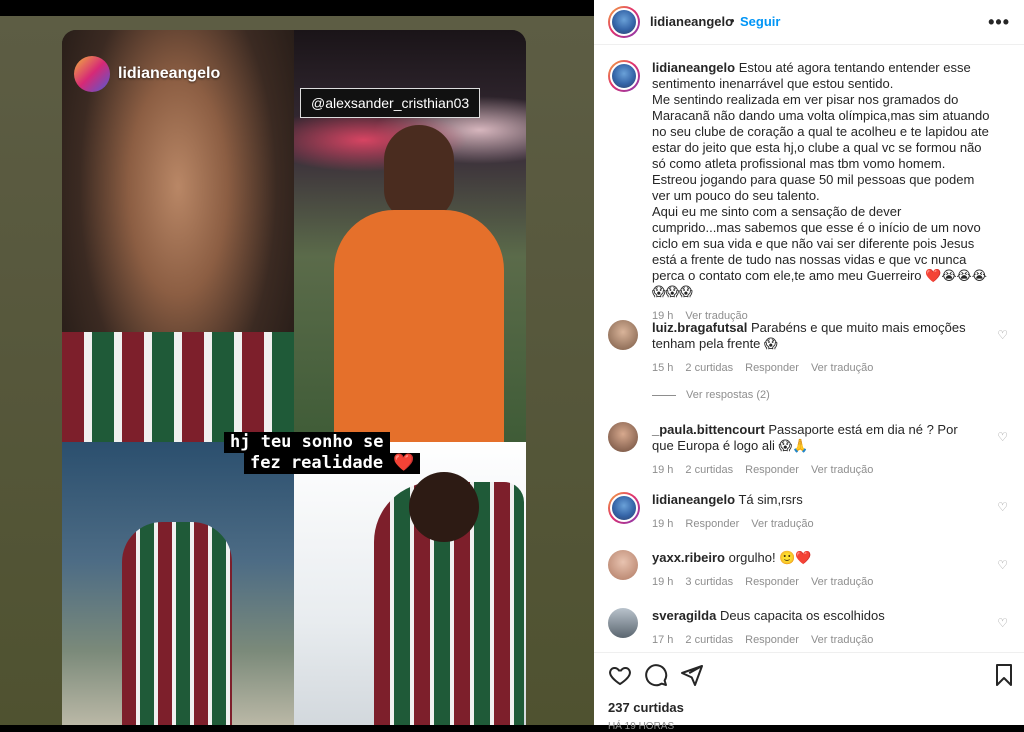 The image size is (1024, 732). Describe the element at coordinates (419, 172) in the screenshot. I see `boy-head` at that location.